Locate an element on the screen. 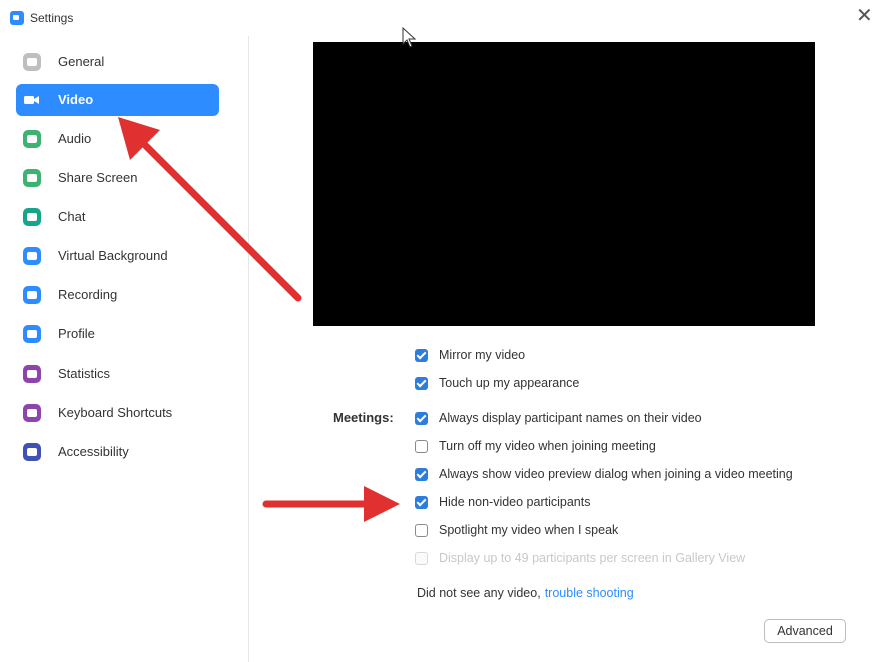  close-icon: ✕ is located at coordinates (864, 16).